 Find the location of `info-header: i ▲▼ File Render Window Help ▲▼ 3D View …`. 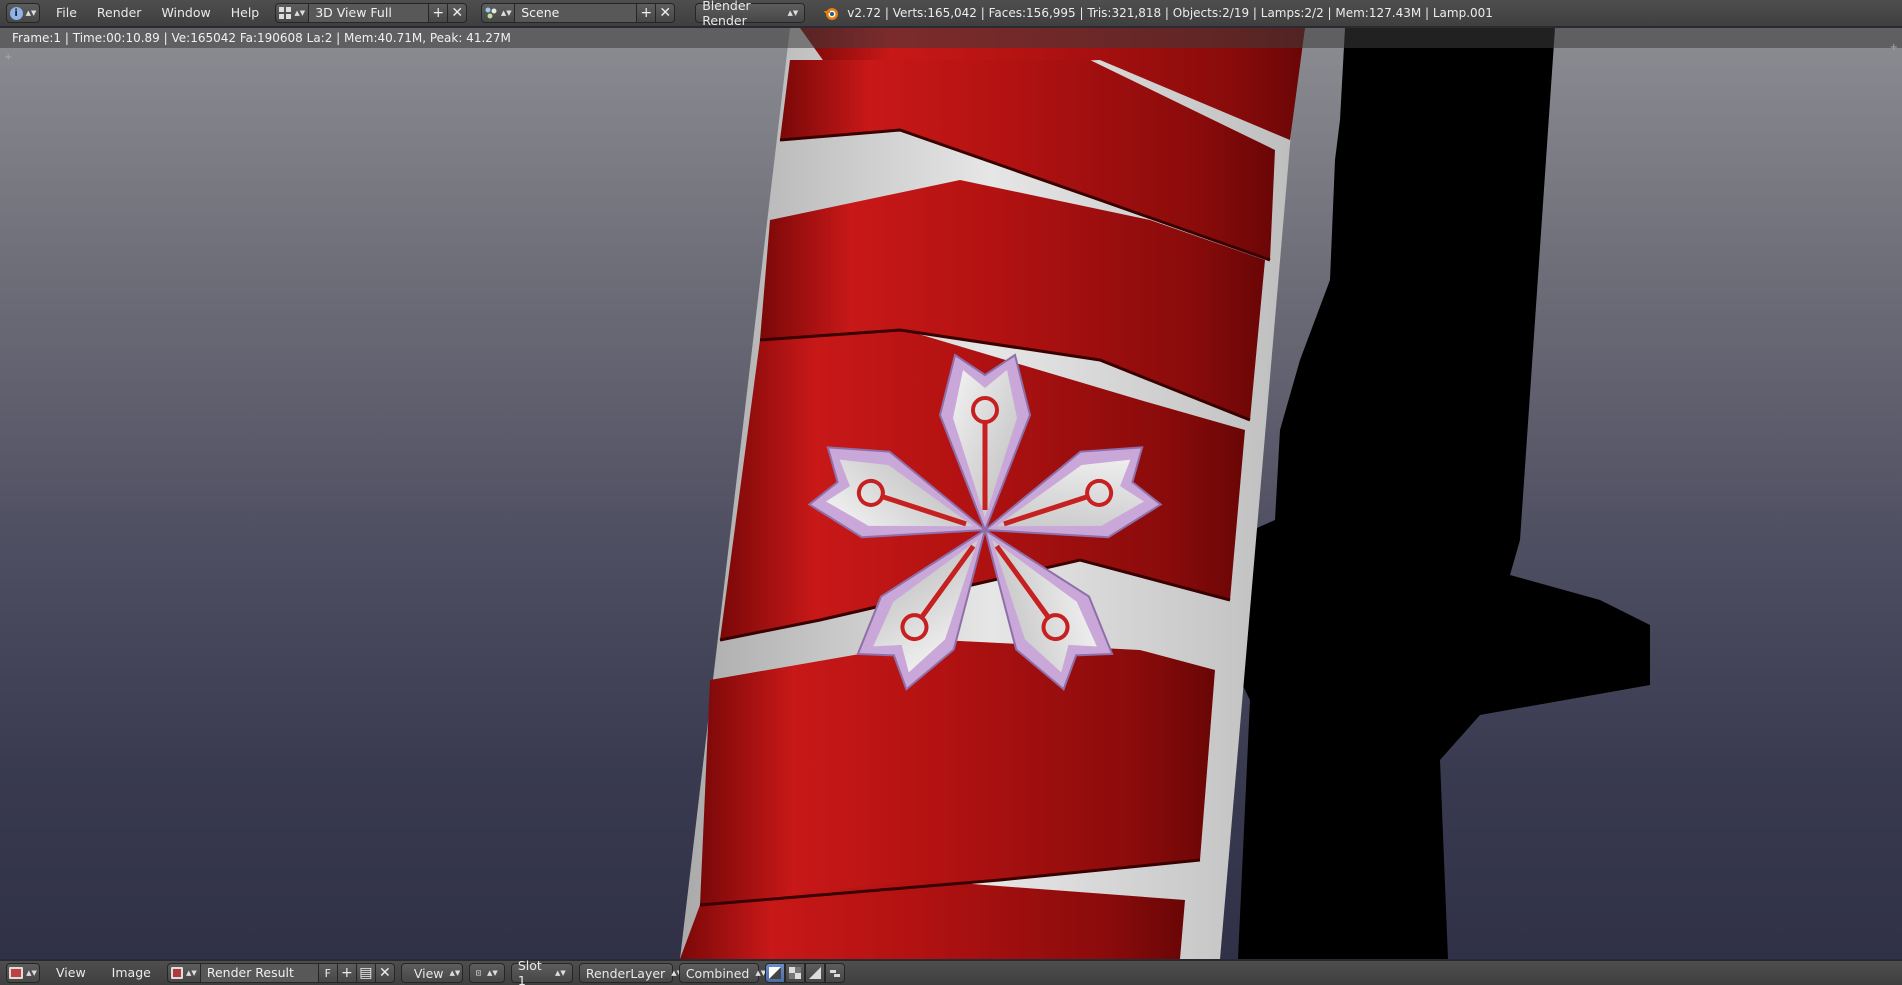

info-header: i ▲▼ File Render Window Help ▲▼ 3D View … is located at coordinates (951, 14).